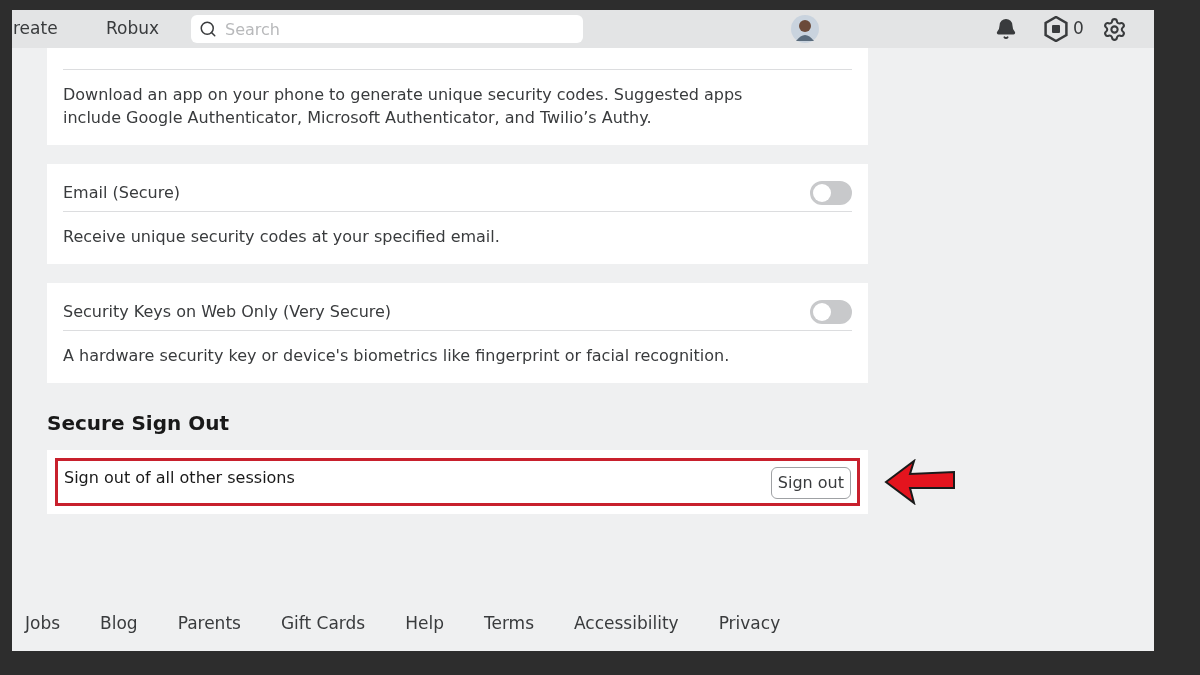  What do you see at coordinates (1078, 29) in the screenshot?
I see `robux-balance: 0` at bounding box center [1078, 29].